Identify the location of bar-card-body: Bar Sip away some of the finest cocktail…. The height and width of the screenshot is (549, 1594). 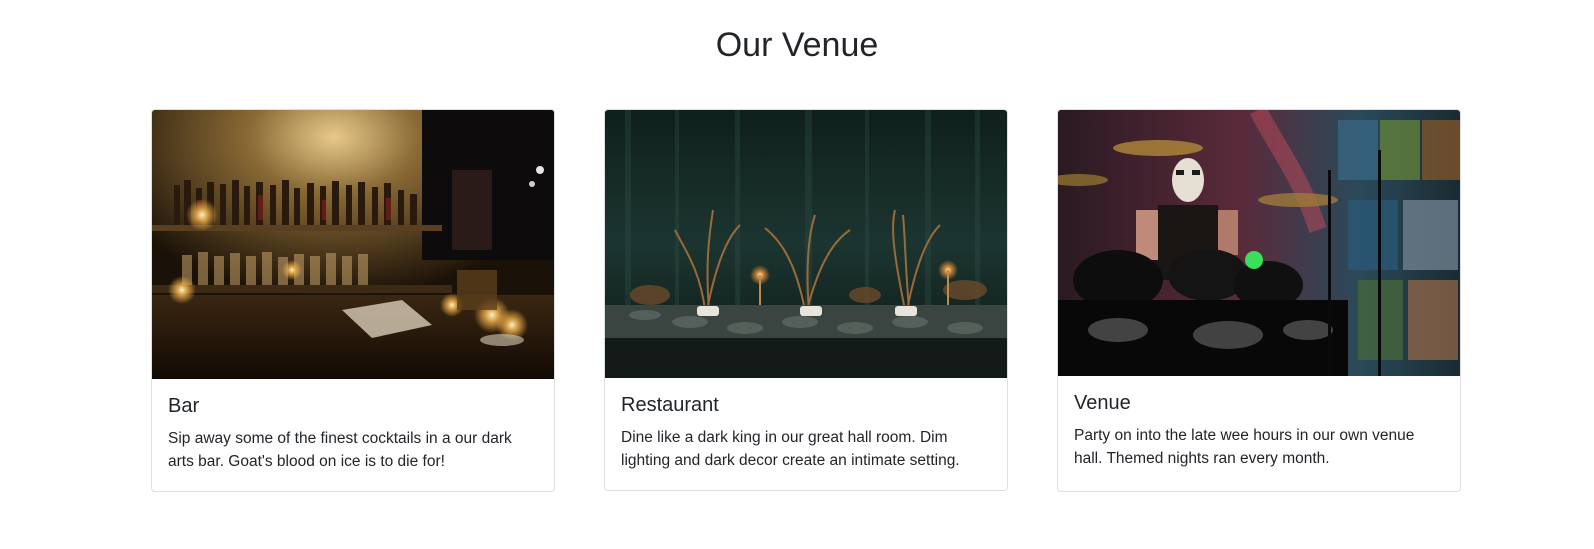
(353, 434).